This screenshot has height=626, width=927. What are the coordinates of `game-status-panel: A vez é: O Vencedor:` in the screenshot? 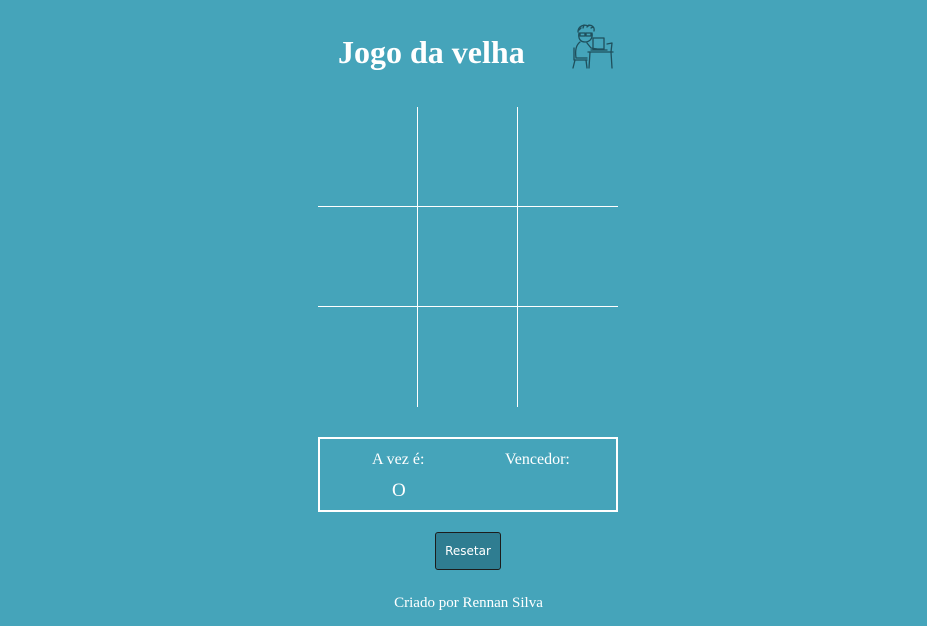 It's located at (468, 474).